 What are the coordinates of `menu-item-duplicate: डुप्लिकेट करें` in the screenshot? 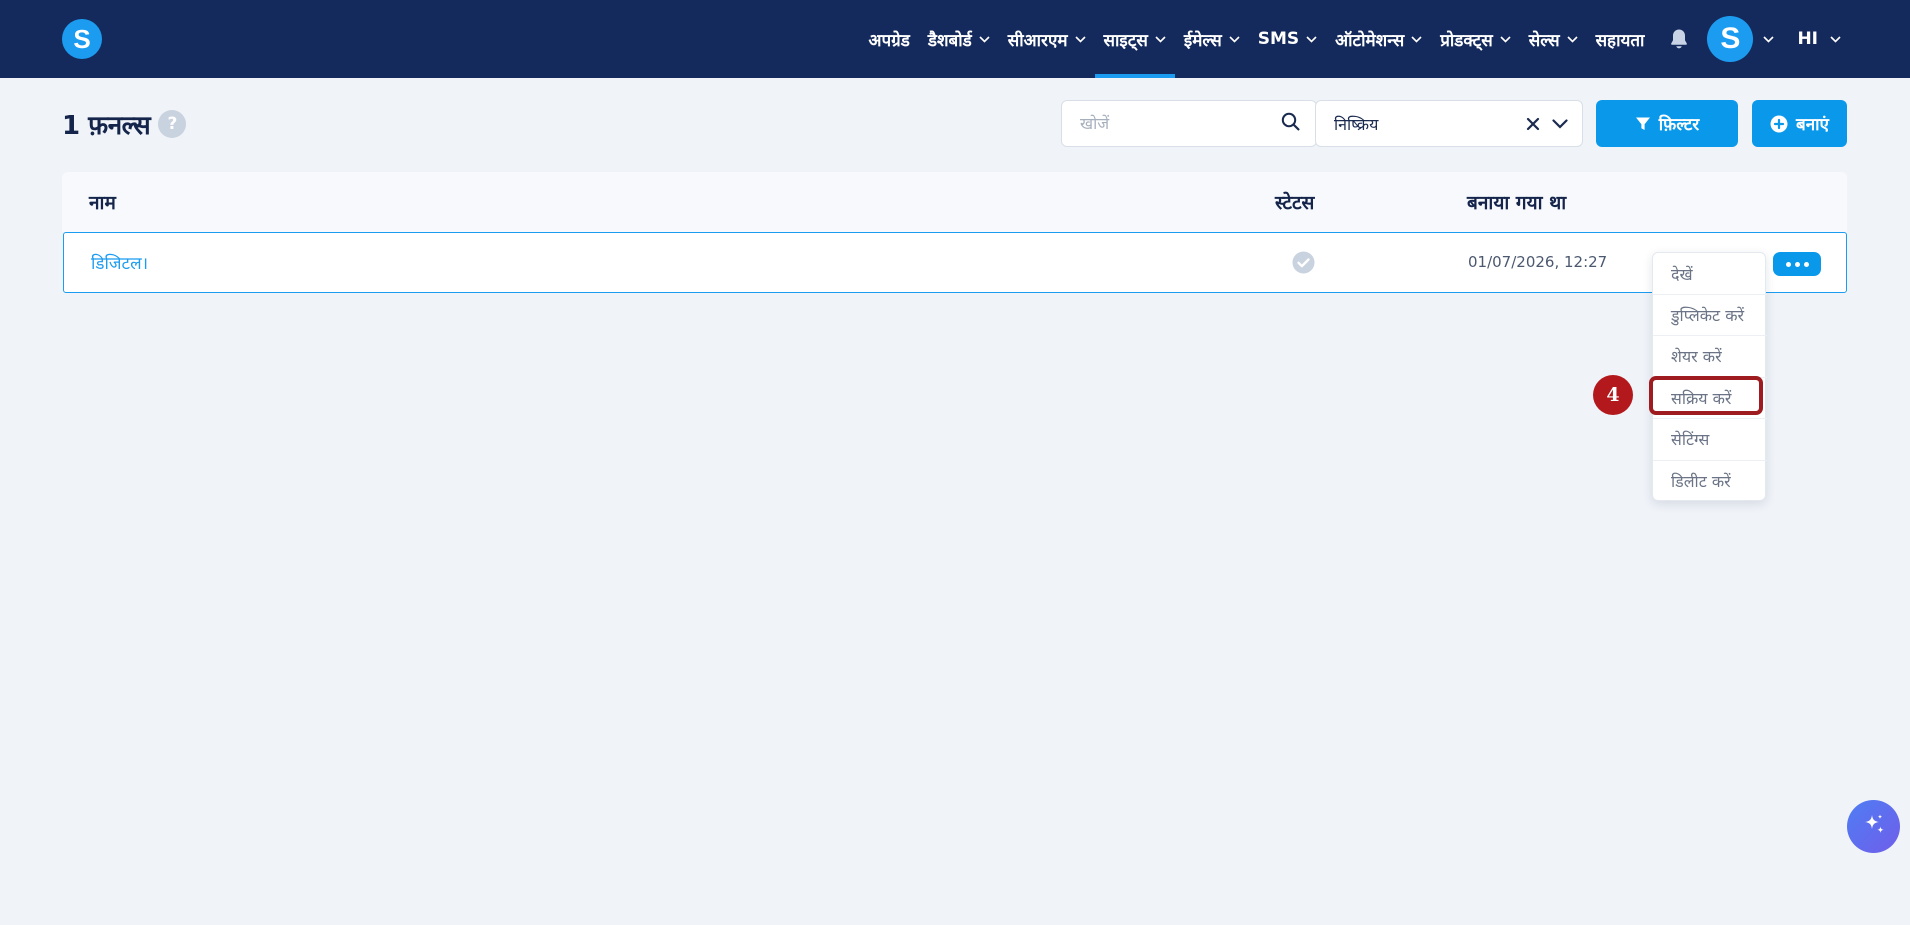 It's located at (1710, 314).